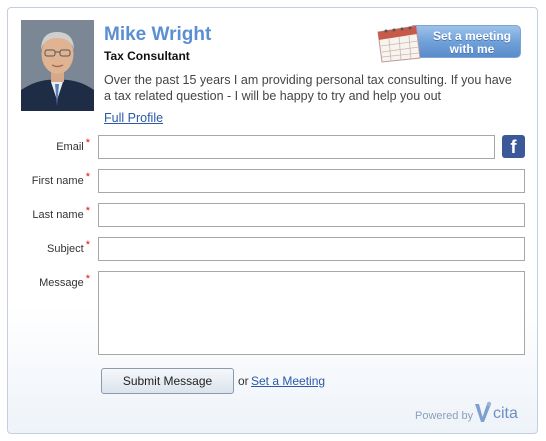 The image size is (546, 441). What do you see at coordinates (158, 34) in the screenshot?
I see `profile-name: Mike Wright` at bounding box center [158, 34].